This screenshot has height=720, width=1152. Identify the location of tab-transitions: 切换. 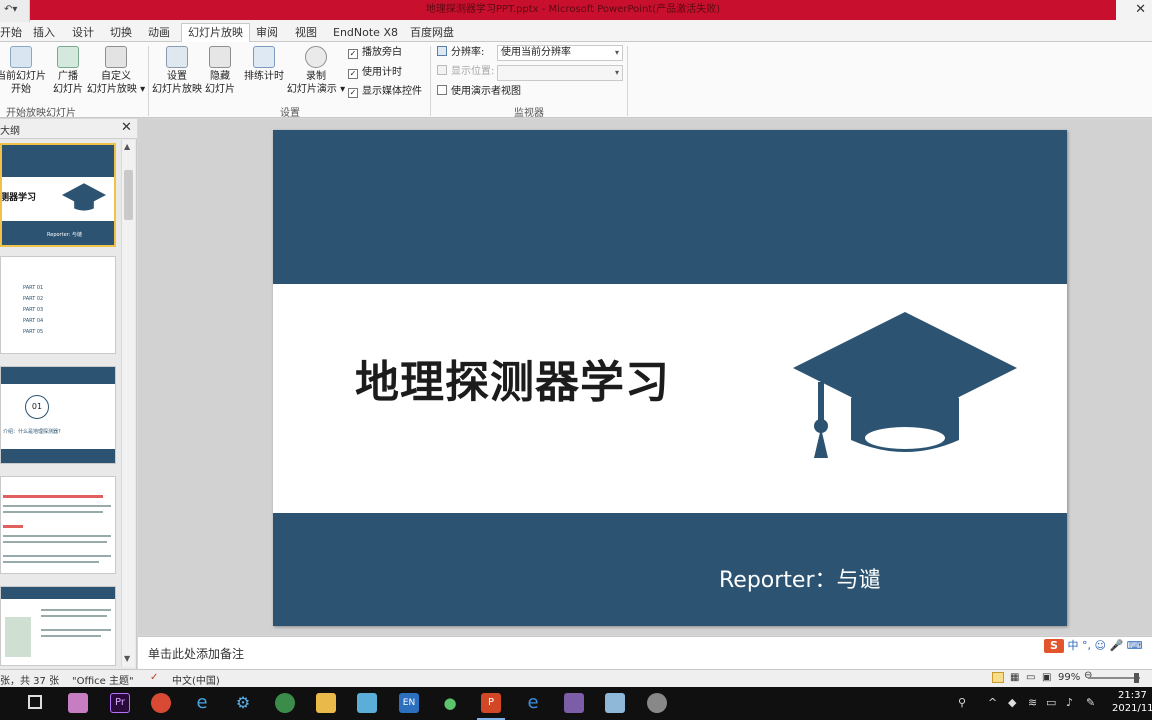
(121, 33).